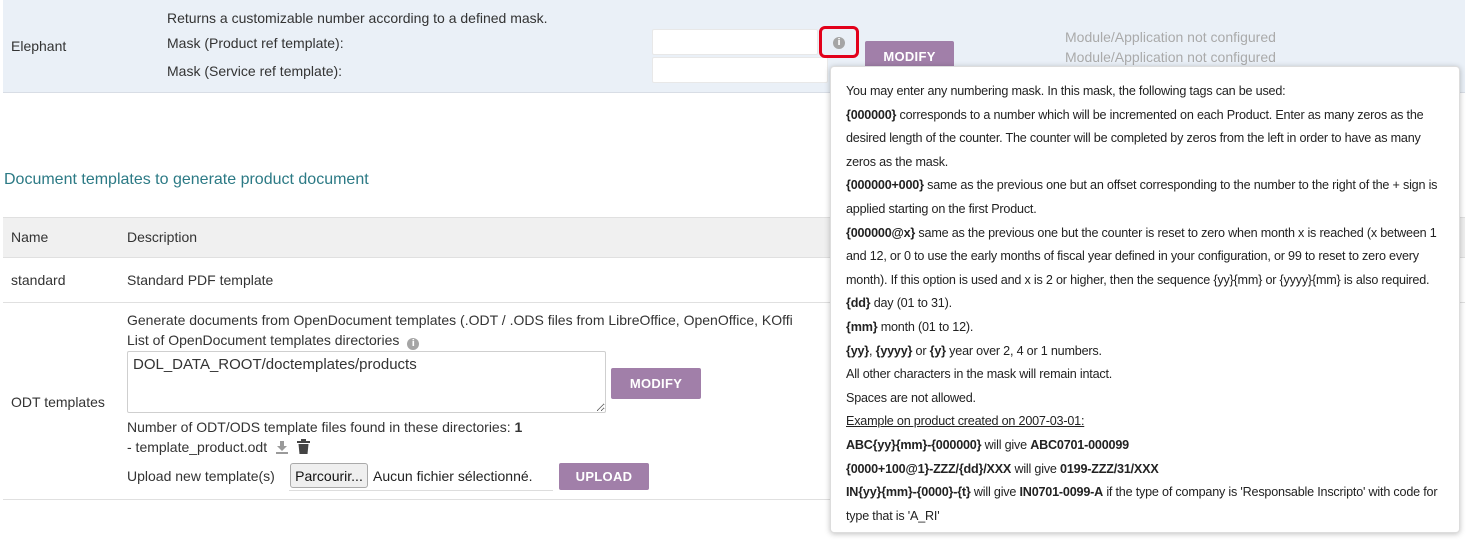 The image size is (1468, 540). What do you see at coordinates (197, 447) in the screenshot?
I see `odt-file-name: - template_product.odt` at bounding box center [197, 447].